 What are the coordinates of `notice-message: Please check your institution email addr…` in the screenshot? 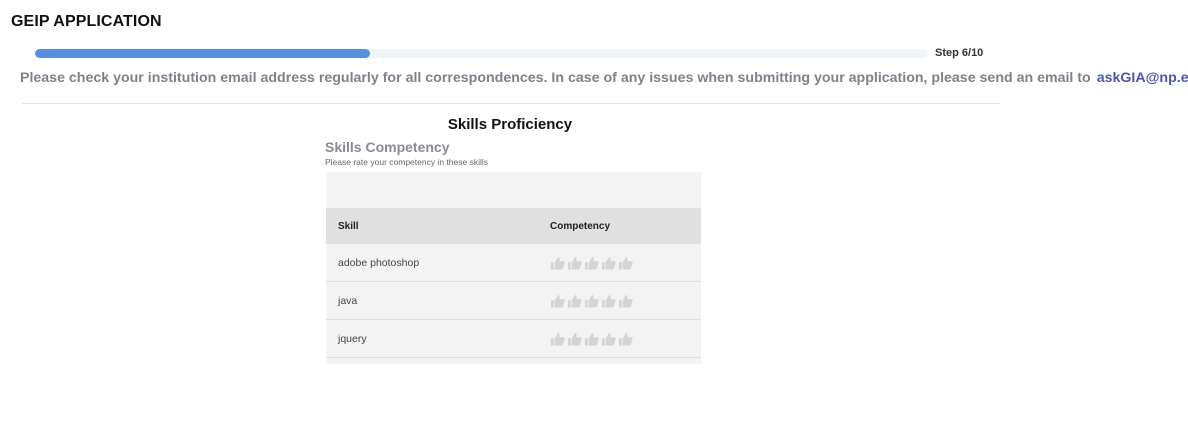 It's located at (604, 78).